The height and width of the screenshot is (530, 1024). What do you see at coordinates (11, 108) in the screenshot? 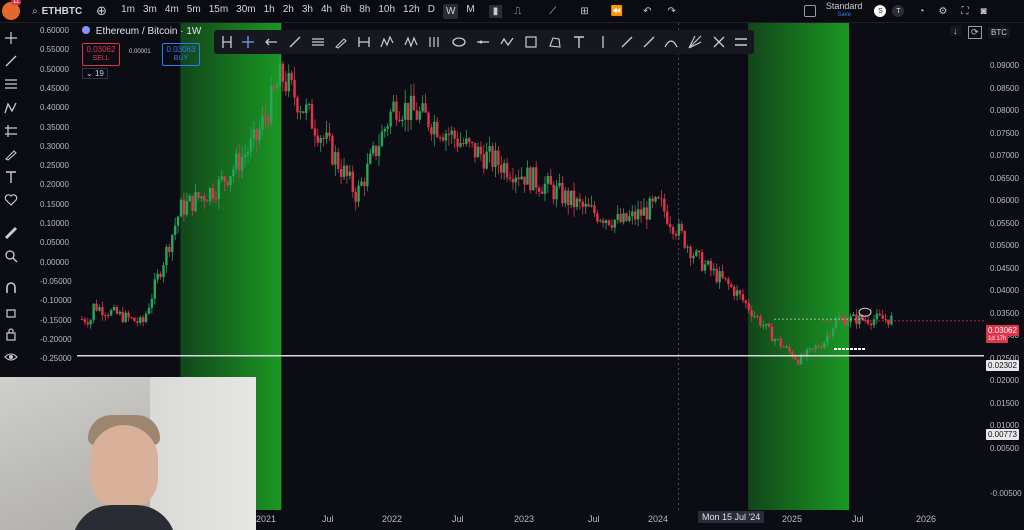
I see `pattern-icon` at bounding box center [11, 108].